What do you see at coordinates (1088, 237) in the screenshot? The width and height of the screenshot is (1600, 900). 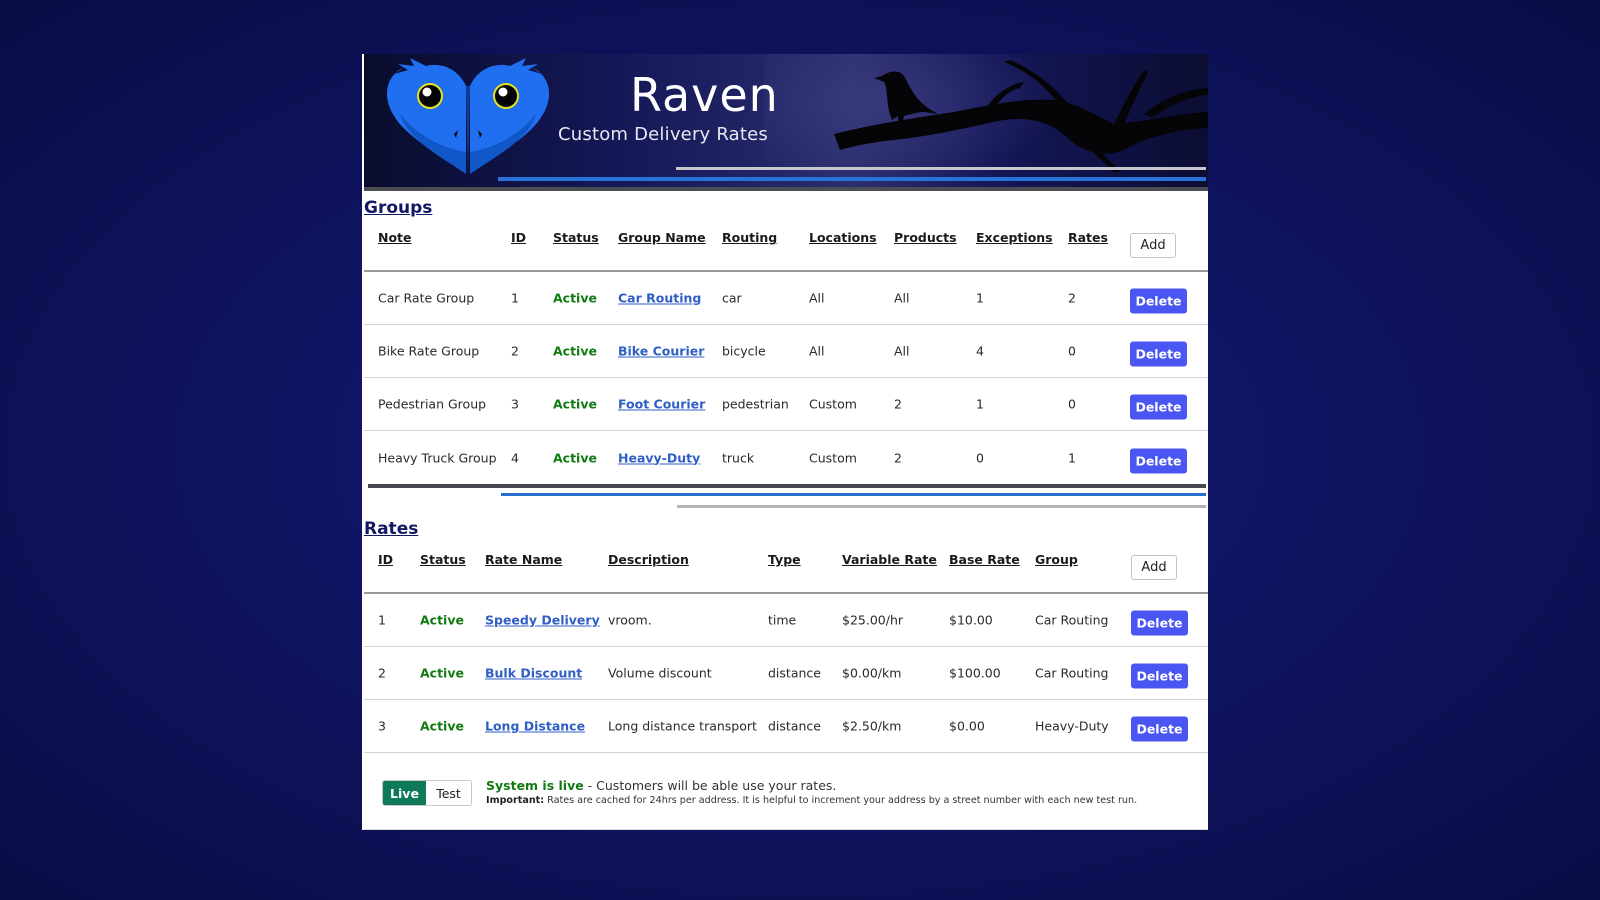 I see `col-rates: Rates` at bounding box center [1088, 237].